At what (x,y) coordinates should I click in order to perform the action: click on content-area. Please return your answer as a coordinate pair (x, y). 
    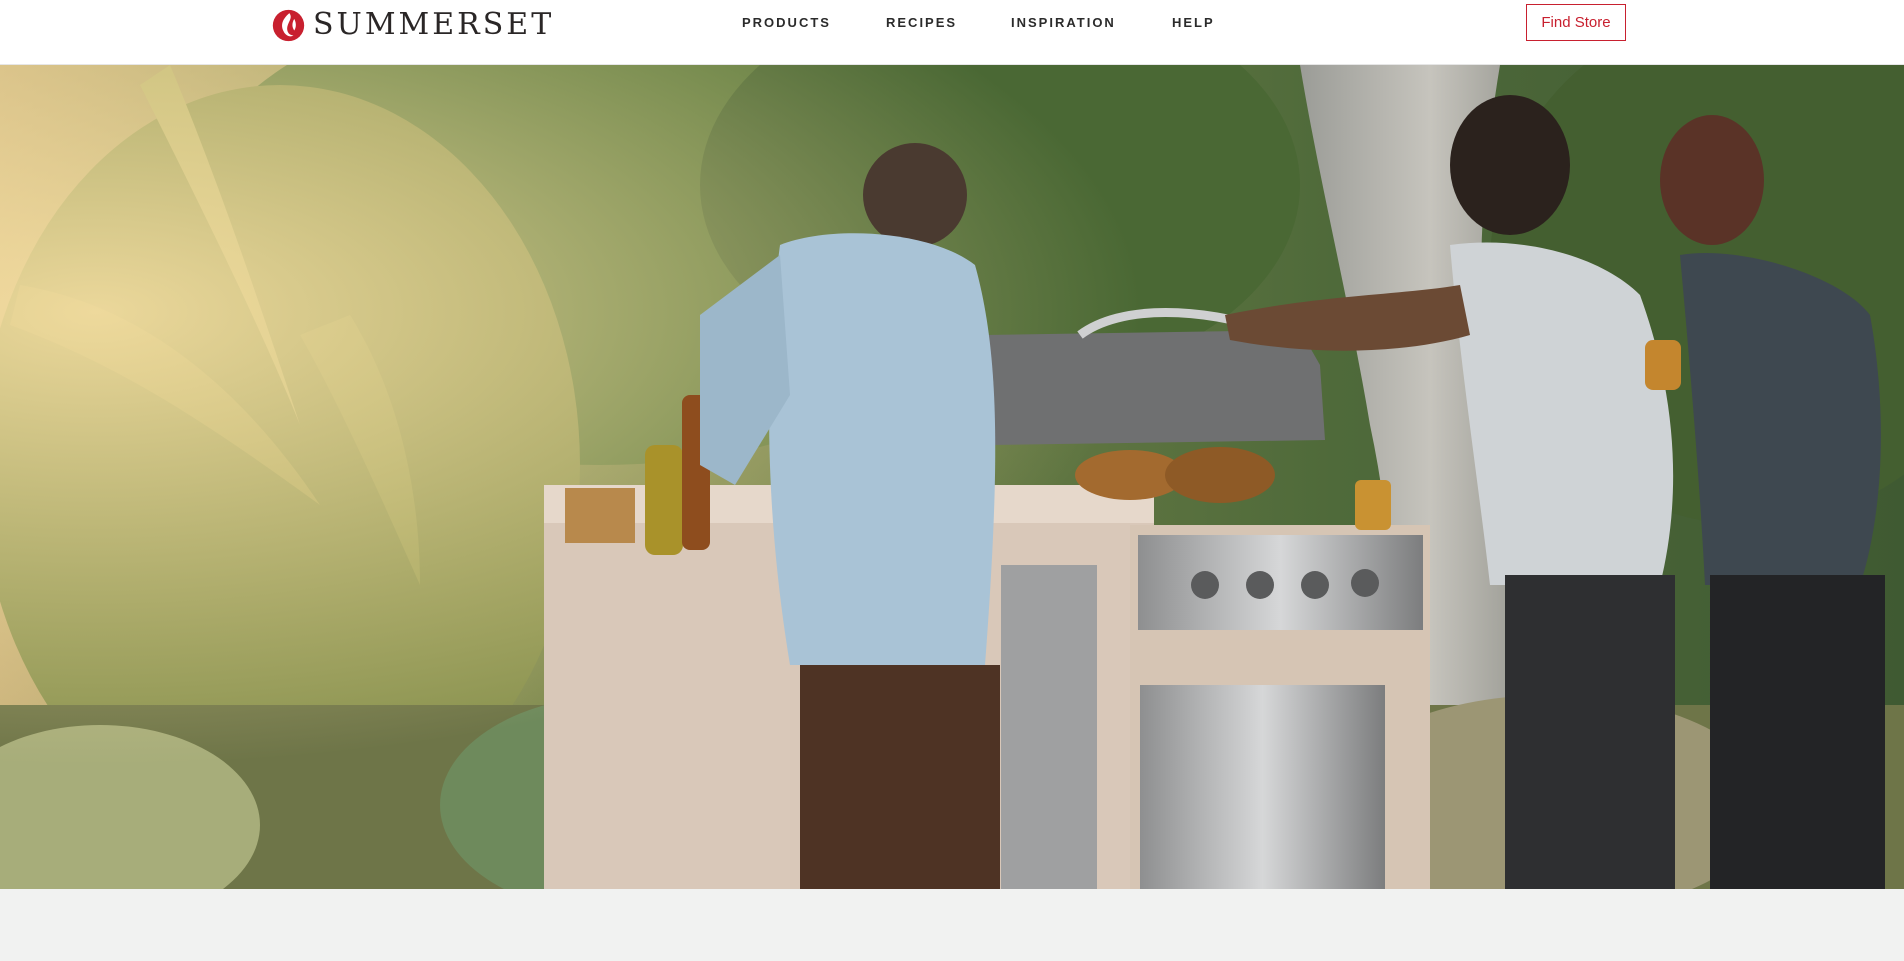
    Looking at the image, I should click on (952, 925).